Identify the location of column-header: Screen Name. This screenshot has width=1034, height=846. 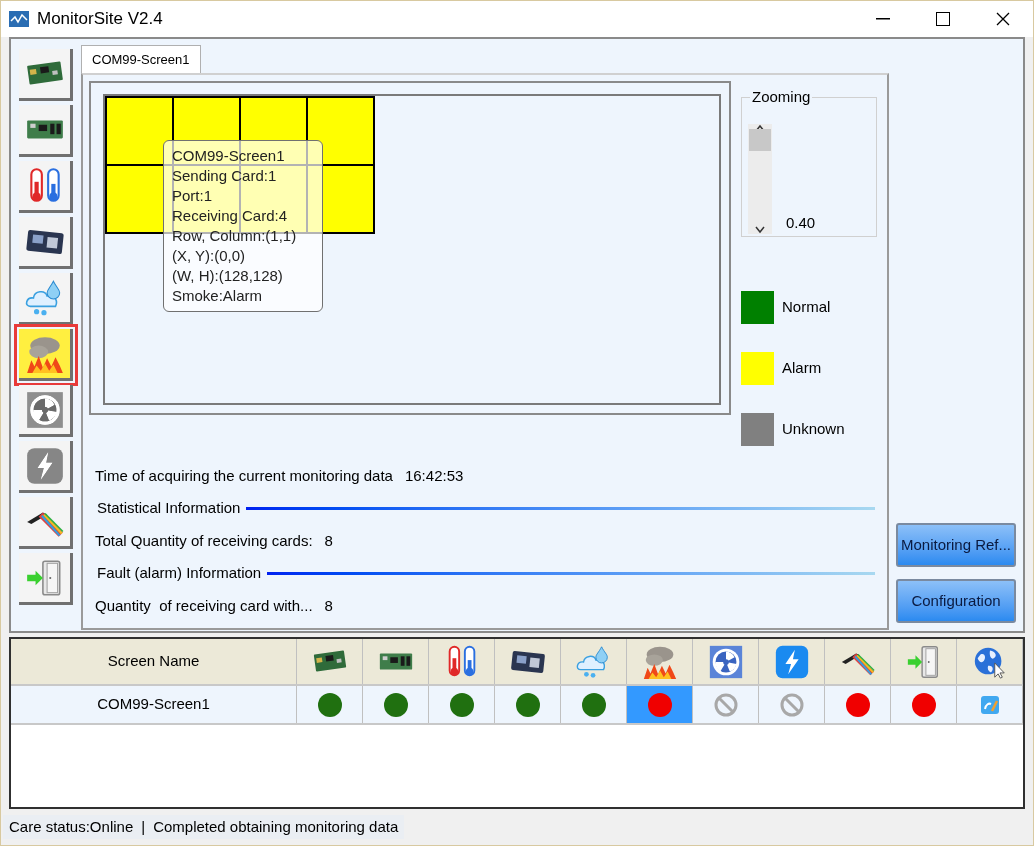
(154, 661).